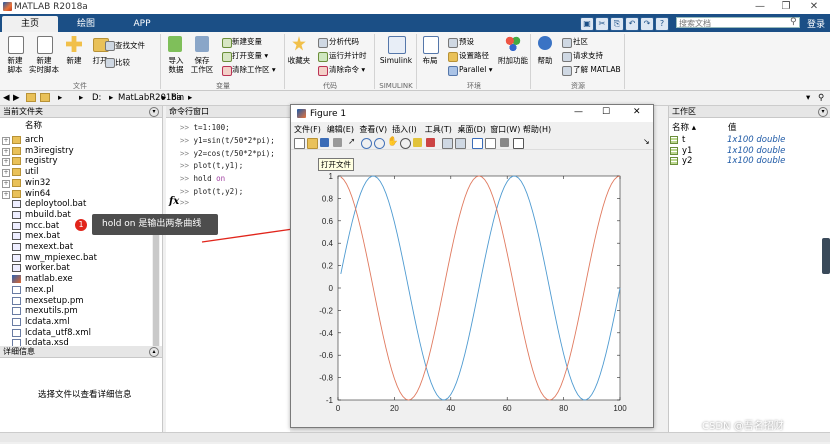 The image size is (830, 444). What do you see at coordinates (738, 22) in the screenshot?
I see `search-docs-input: 搜索文档` at bounding box center [738, 22].